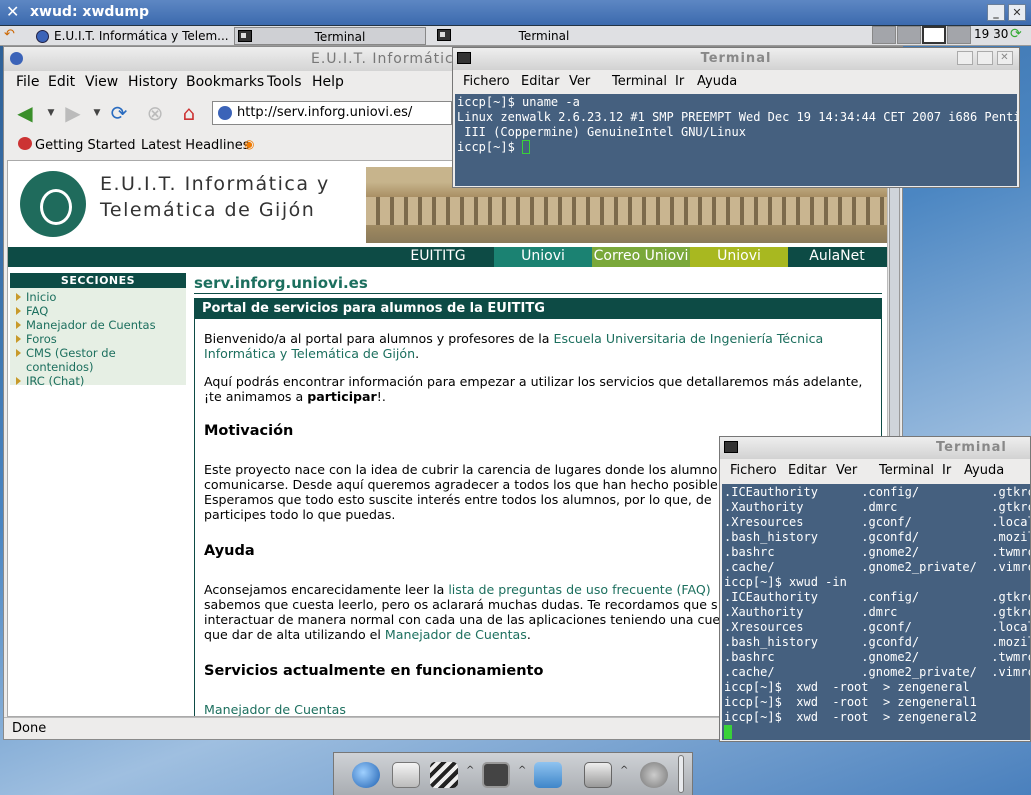  What do you see at coordinates (25, 113) in the screenshot?
I see `back-button-icon: ◀` at bounding box center [25, 113].